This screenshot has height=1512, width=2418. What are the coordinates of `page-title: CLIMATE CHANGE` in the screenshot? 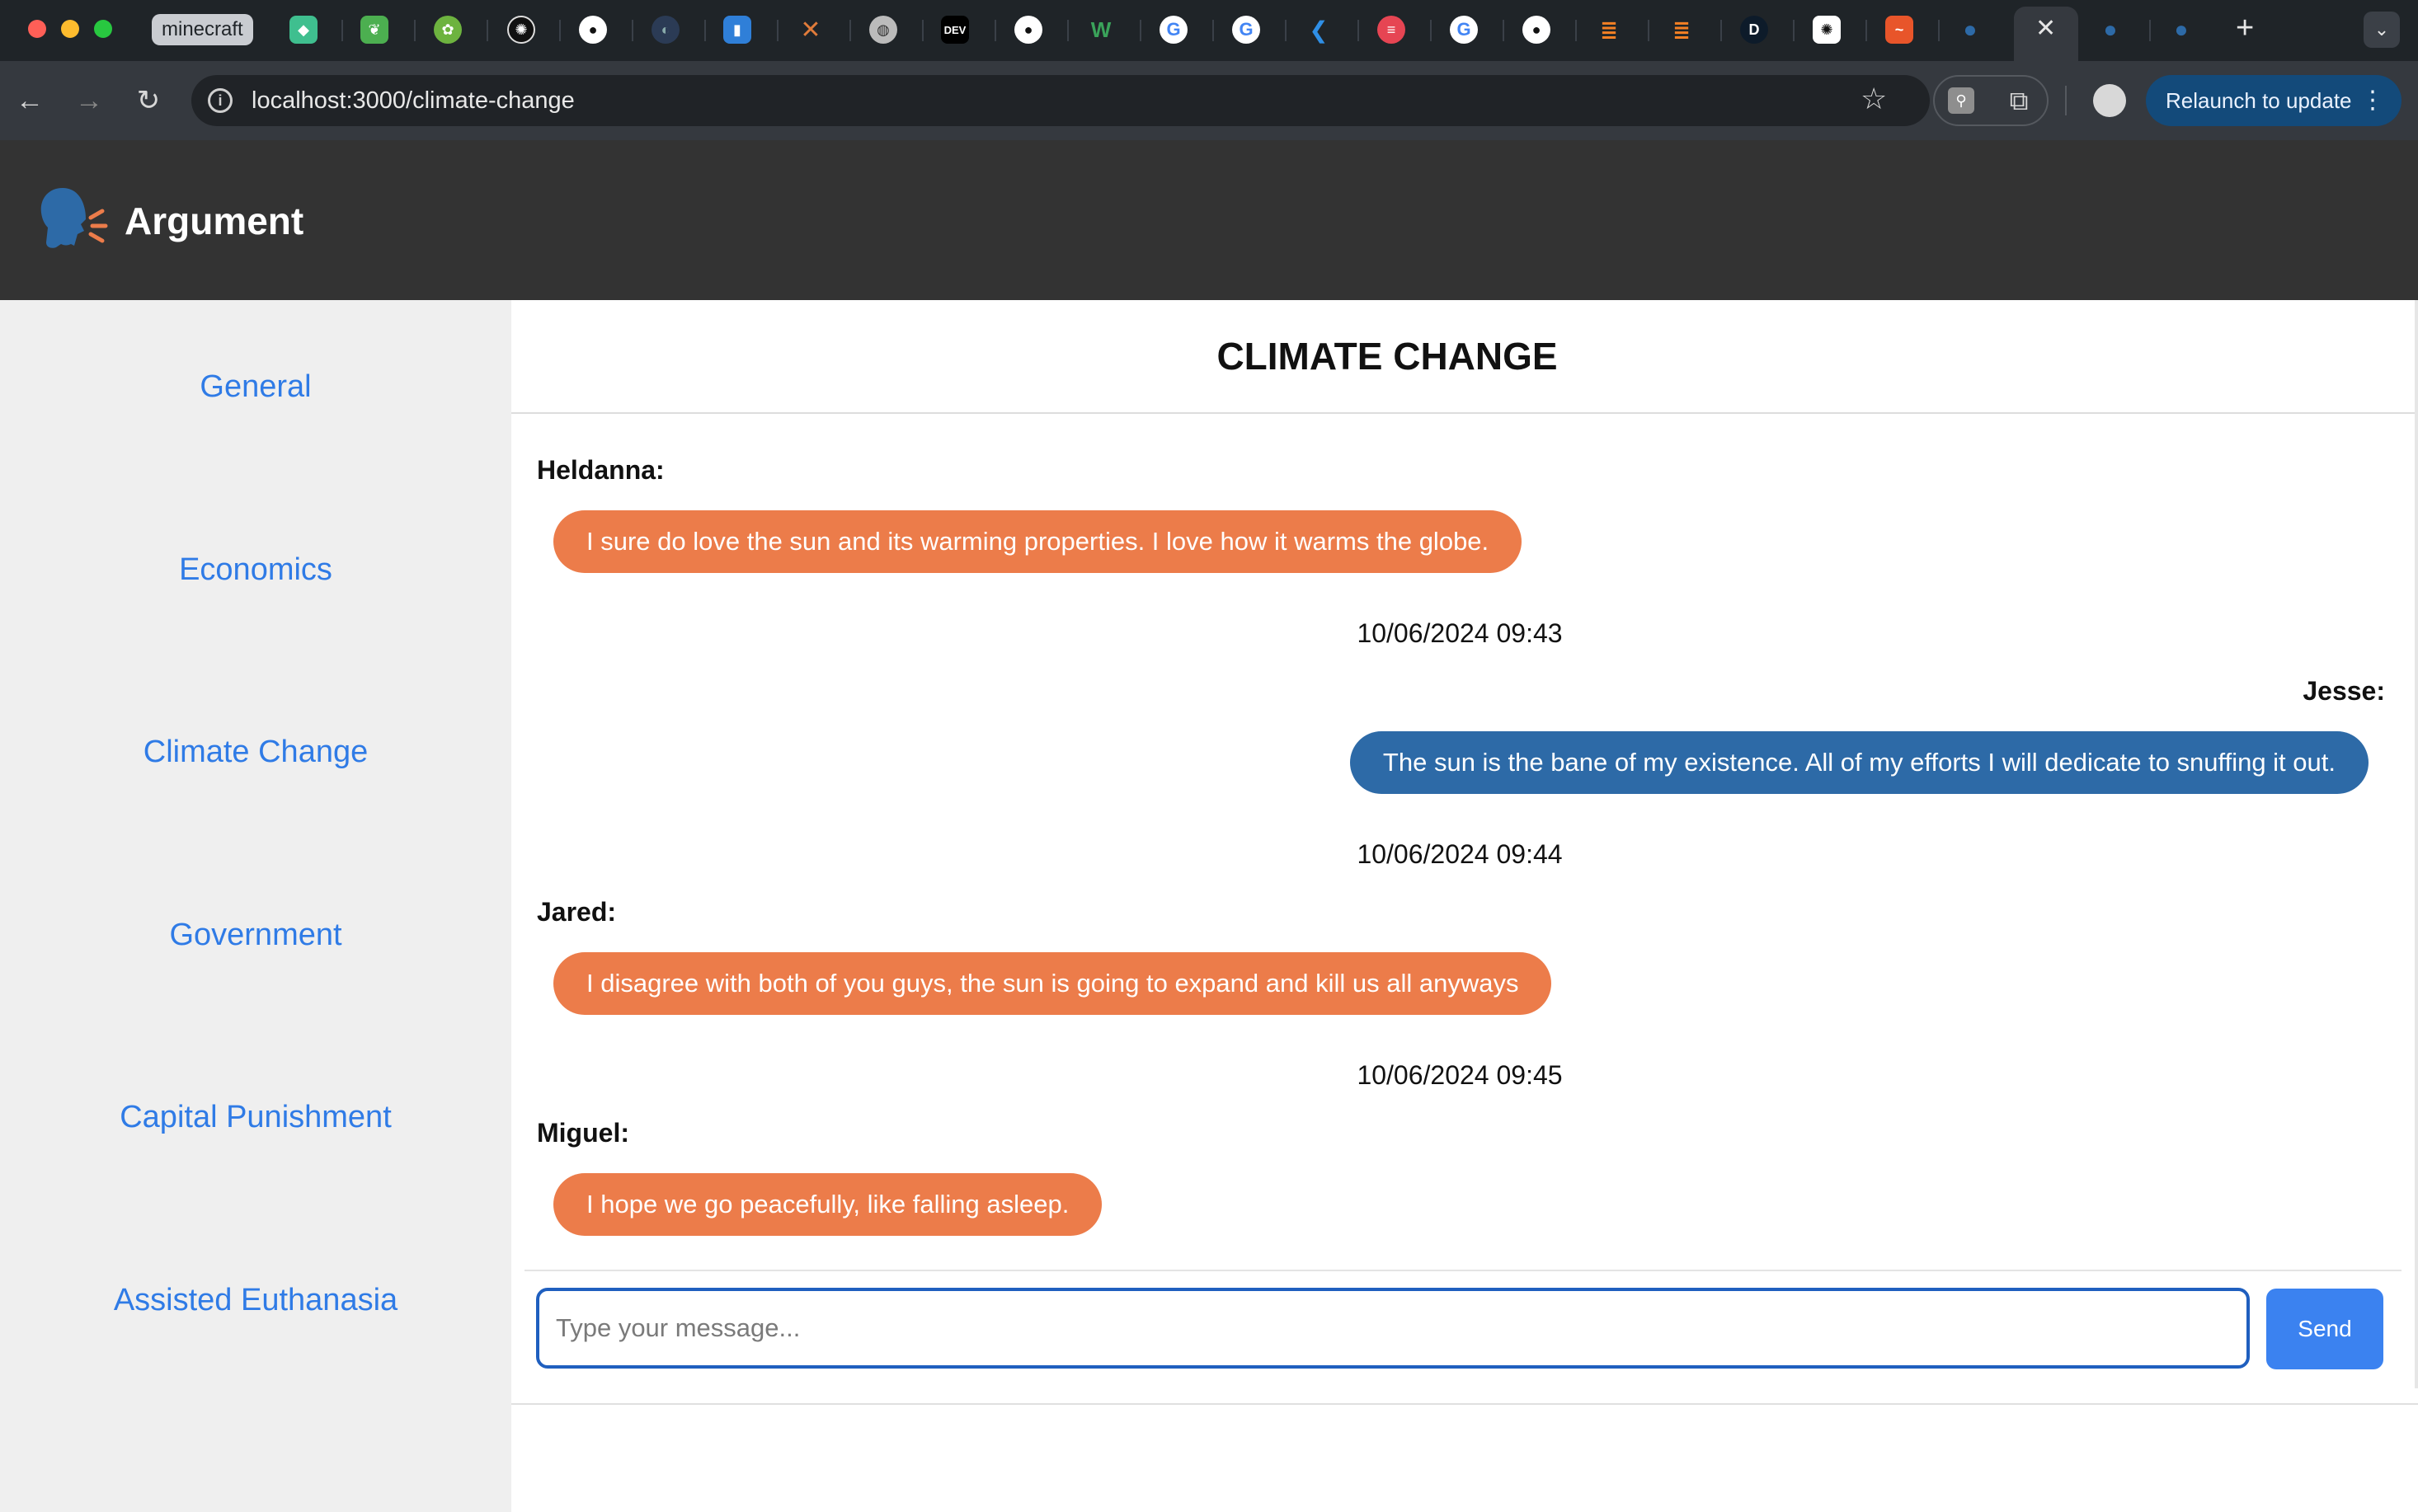 It's located at (1387, 356).